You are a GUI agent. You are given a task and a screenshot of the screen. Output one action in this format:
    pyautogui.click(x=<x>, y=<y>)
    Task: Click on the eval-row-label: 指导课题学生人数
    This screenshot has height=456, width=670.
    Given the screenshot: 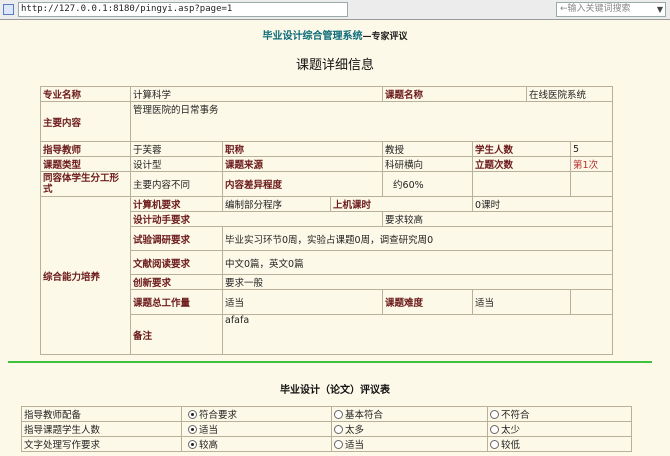 What is the action you would take?
    pyautogui.click(x=101, y=429)
    